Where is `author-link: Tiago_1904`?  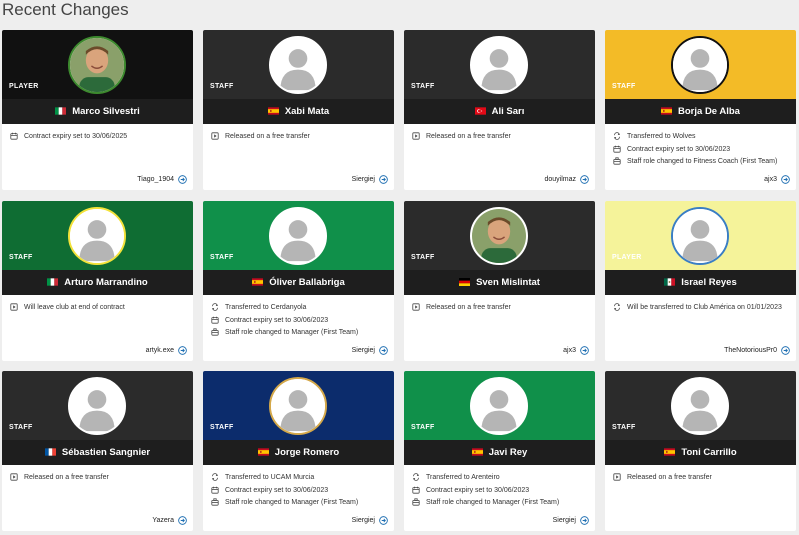 author-link: Tiago_1904 is located at coordinates (162, 179).